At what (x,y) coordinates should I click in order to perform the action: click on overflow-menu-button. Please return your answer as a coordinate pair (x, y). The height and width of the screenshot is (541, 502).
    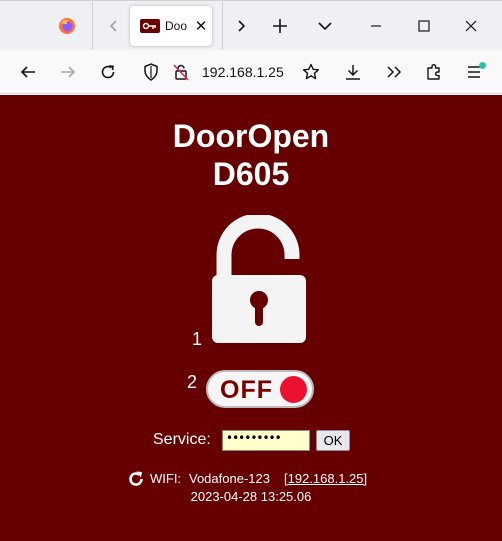
    Looking at the image, I should click on (394, 72).